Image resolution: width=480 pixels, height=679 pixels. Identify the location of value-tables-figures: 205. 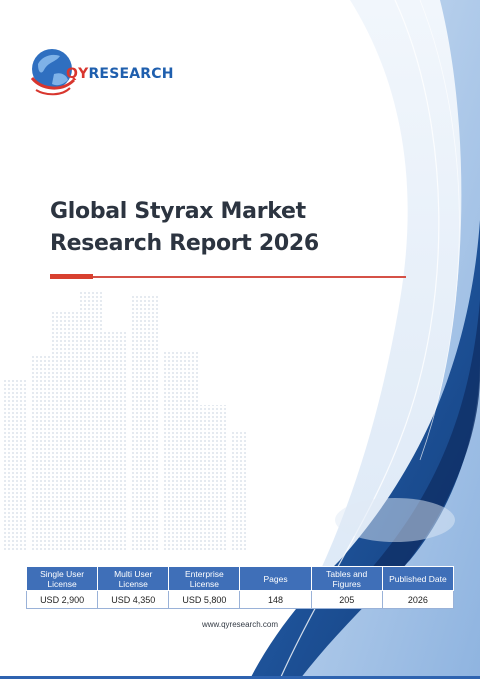
(346, 599).